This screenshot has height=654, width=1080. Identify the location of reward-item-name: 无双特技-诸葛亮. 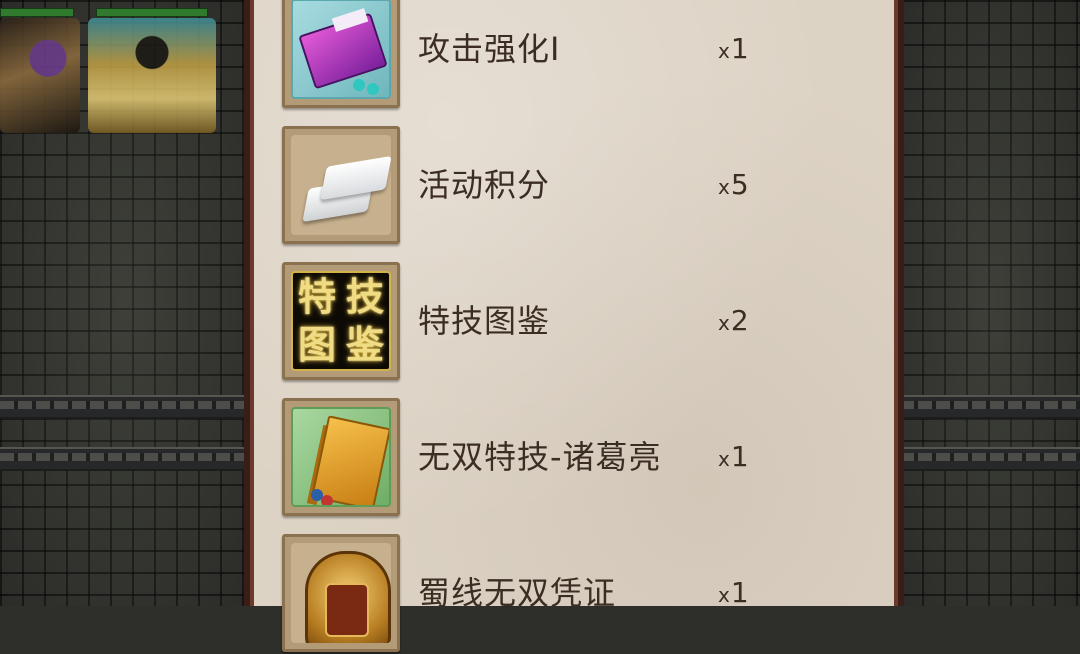
(540, 457).